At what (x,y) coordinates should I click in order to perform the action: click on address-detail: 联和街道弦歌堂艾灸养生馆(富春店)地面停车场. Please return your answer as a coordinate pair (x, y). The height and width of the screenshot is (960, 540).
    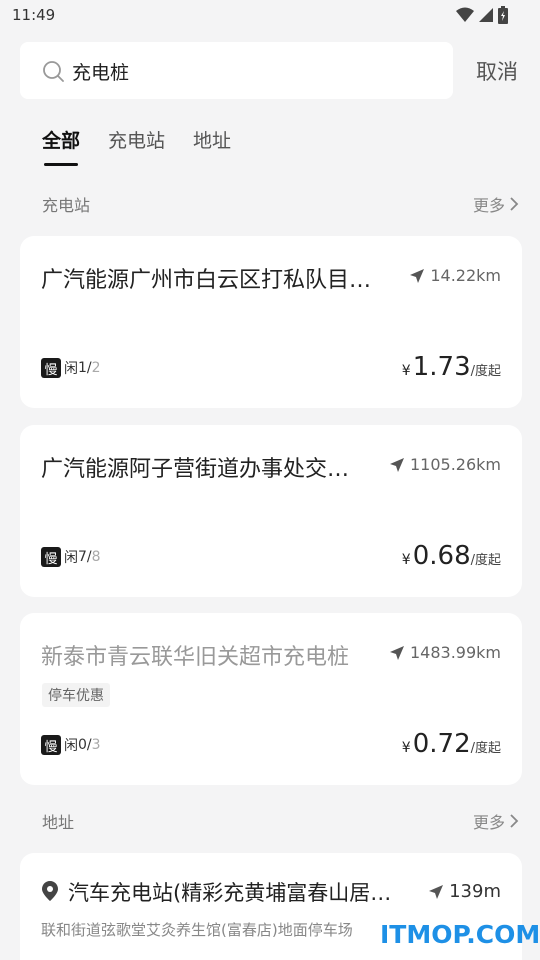
    Looking at the image, I should click on (197, 930).